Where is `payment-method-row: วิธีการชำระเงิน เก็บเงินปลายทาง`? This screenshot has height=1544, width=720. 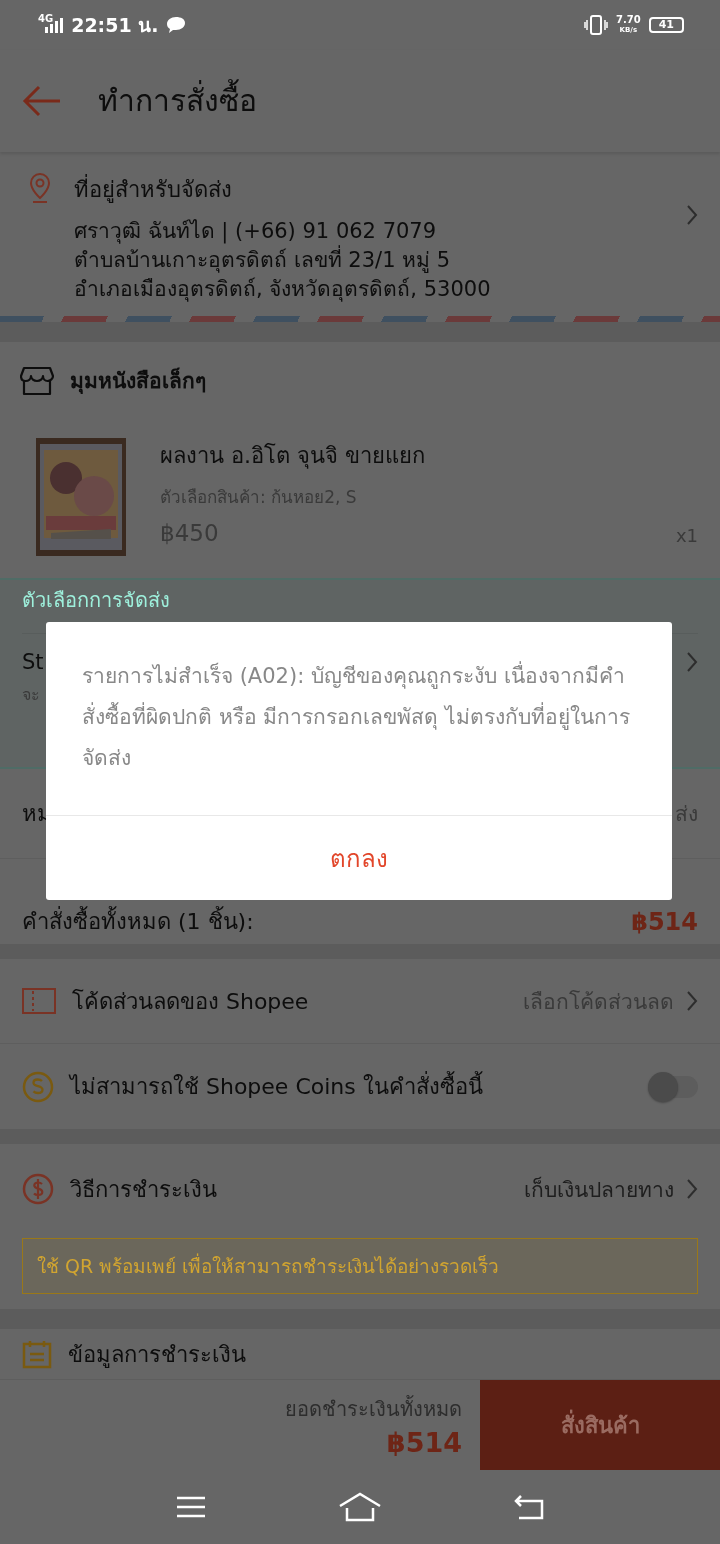 payment-method-row: วิธีการชำระเงิน เก็บเงินปลายทาง is located at coordinates (360, 1189).